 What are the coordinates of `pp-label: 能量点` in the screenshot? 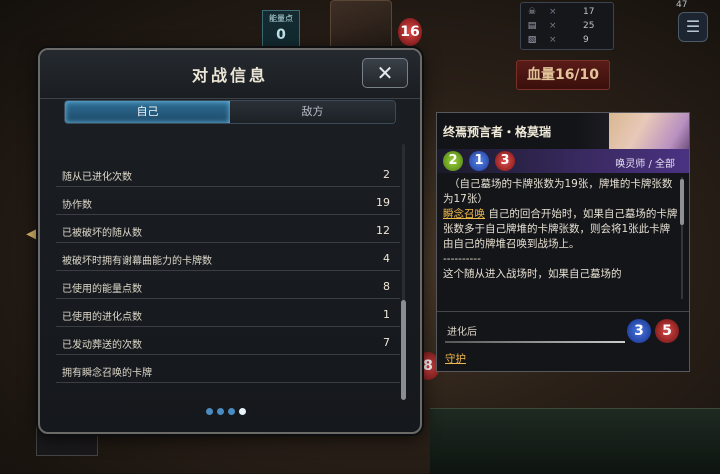 It's located at (281, 18).